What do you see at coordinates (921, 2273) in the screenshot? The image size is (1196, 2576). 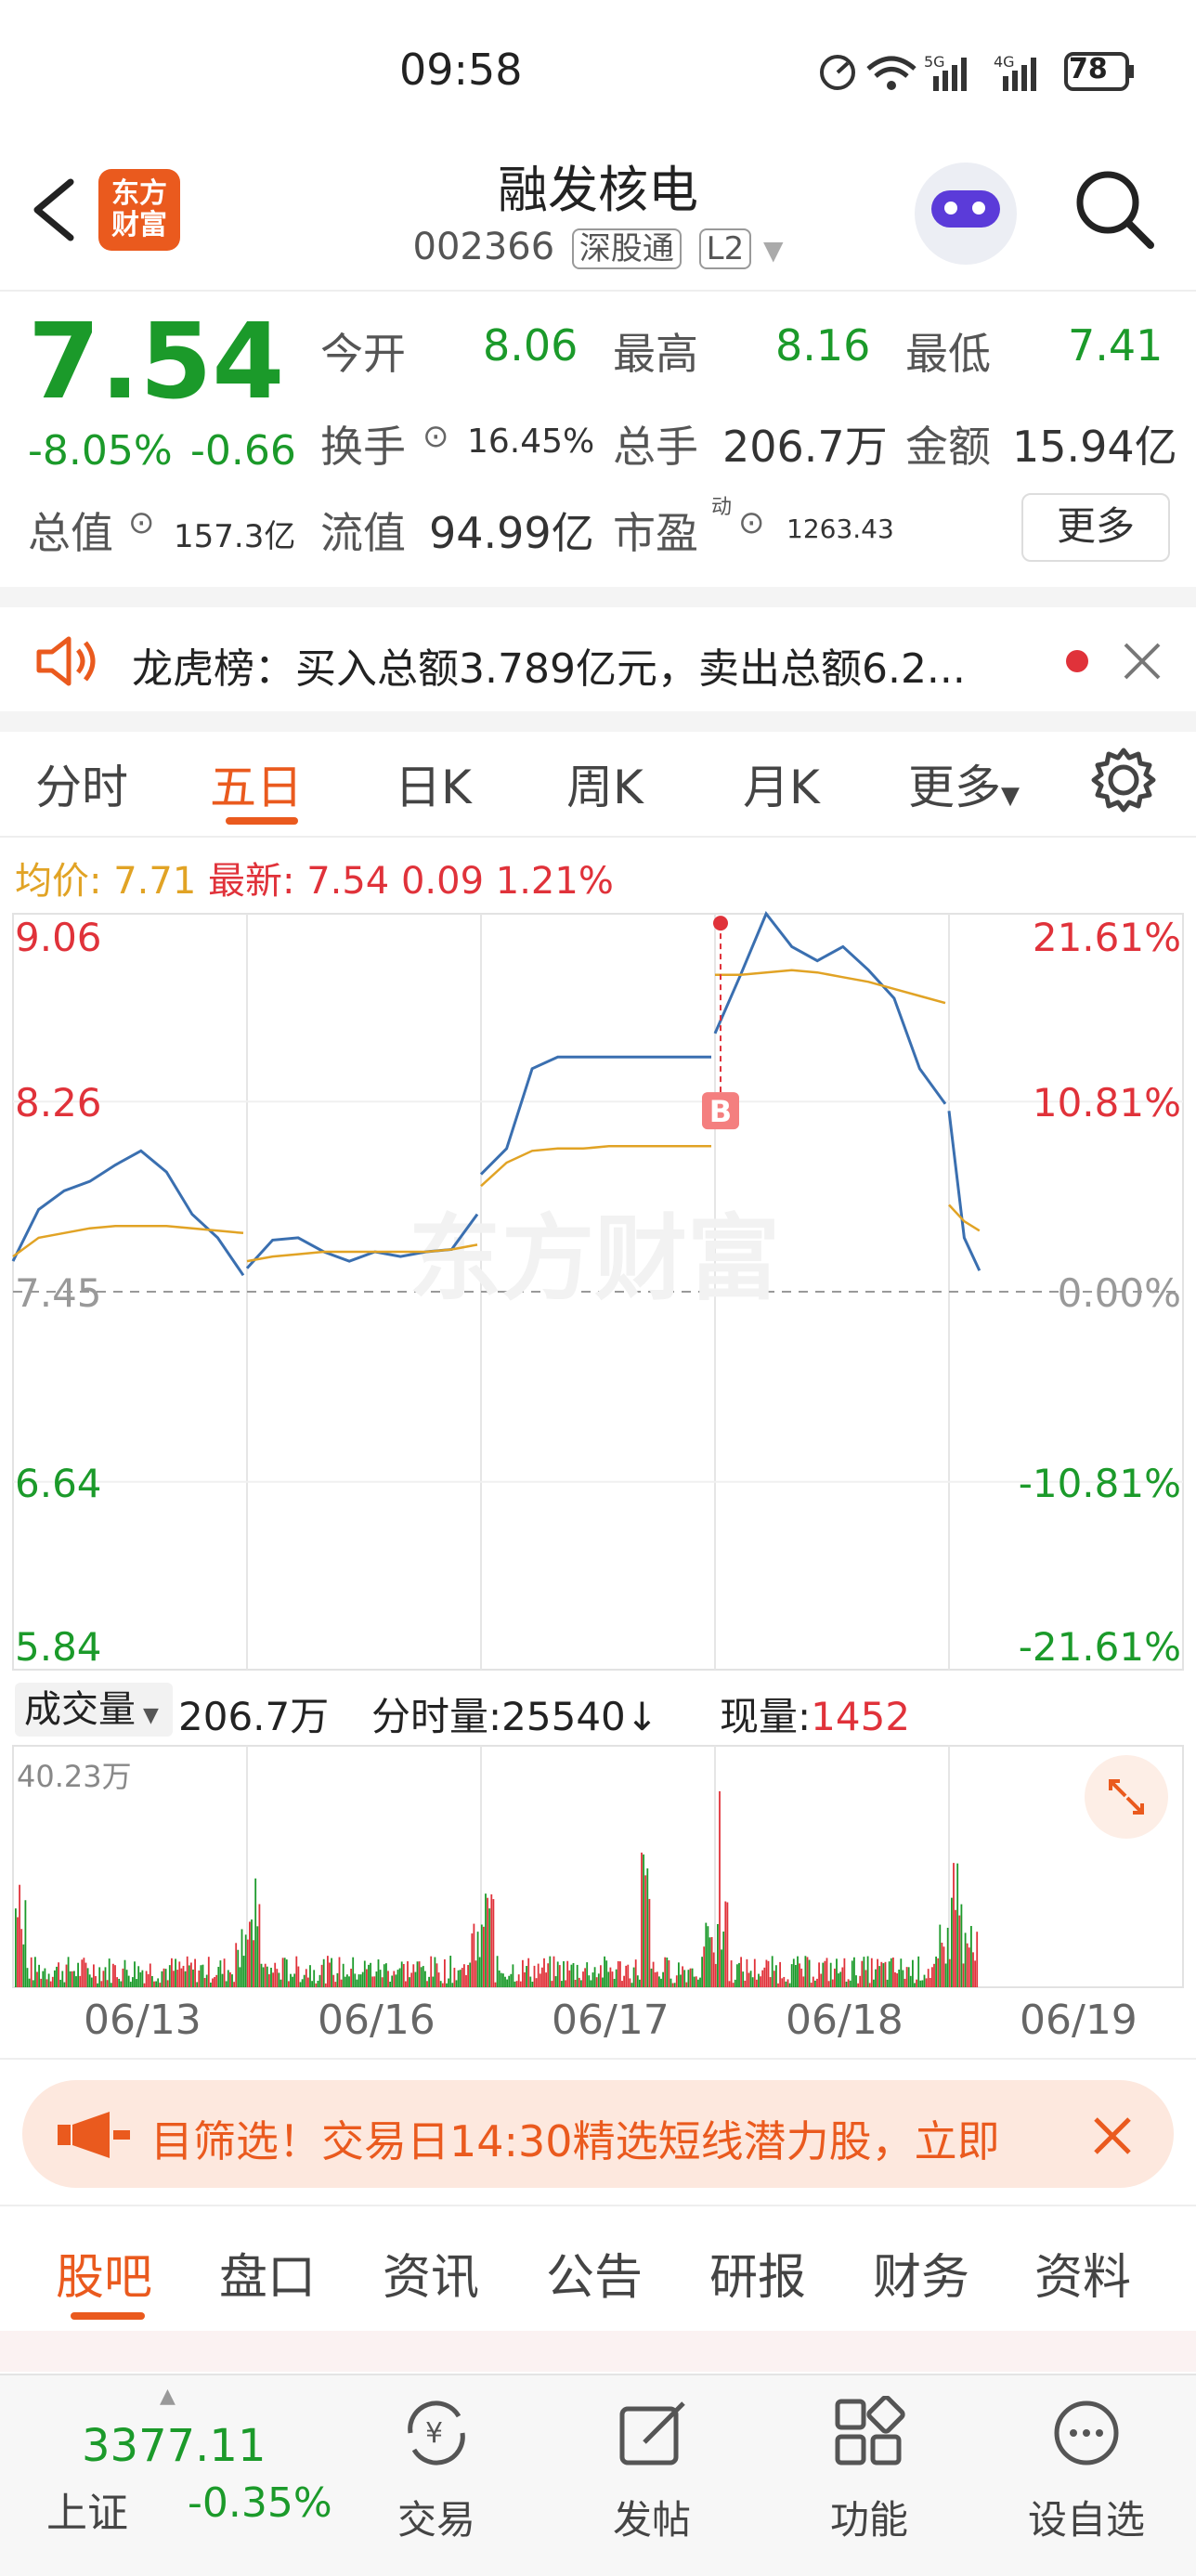 I see `tab-finance: 财务` at bounding box center [921, 2273].